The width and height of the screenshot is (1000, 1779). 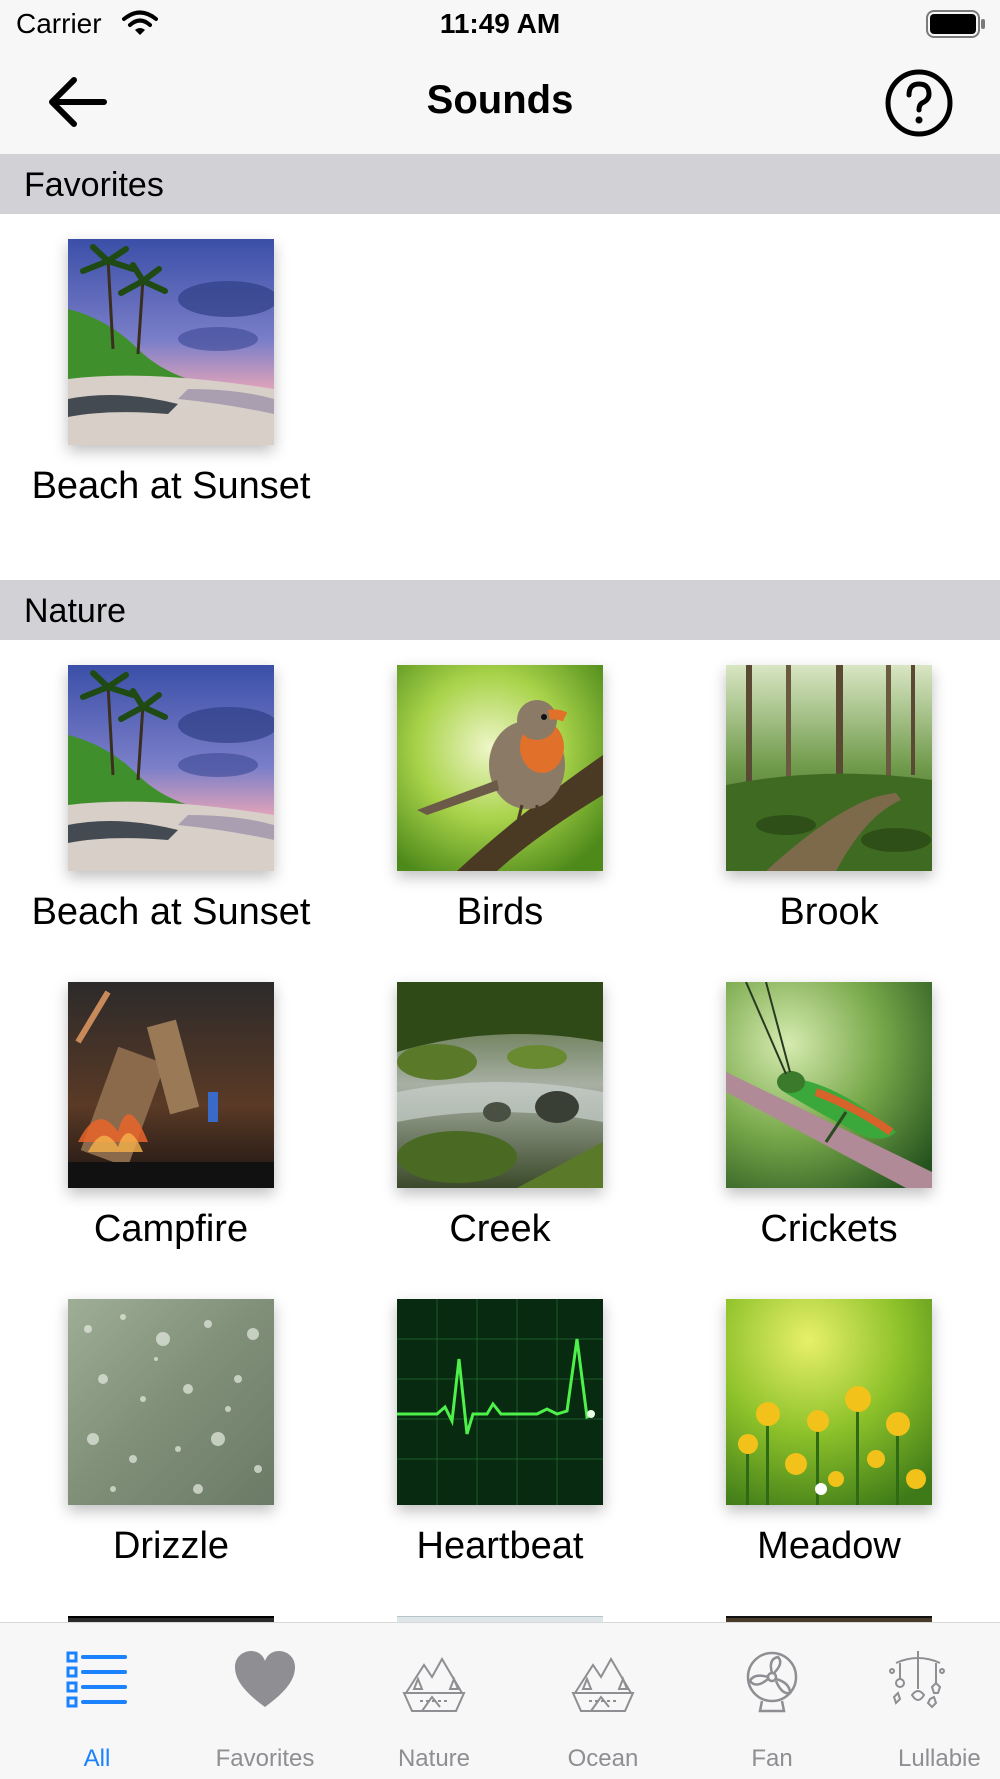 I want to click on tab-ocean: Ocean, so click(x=603, y=1701).